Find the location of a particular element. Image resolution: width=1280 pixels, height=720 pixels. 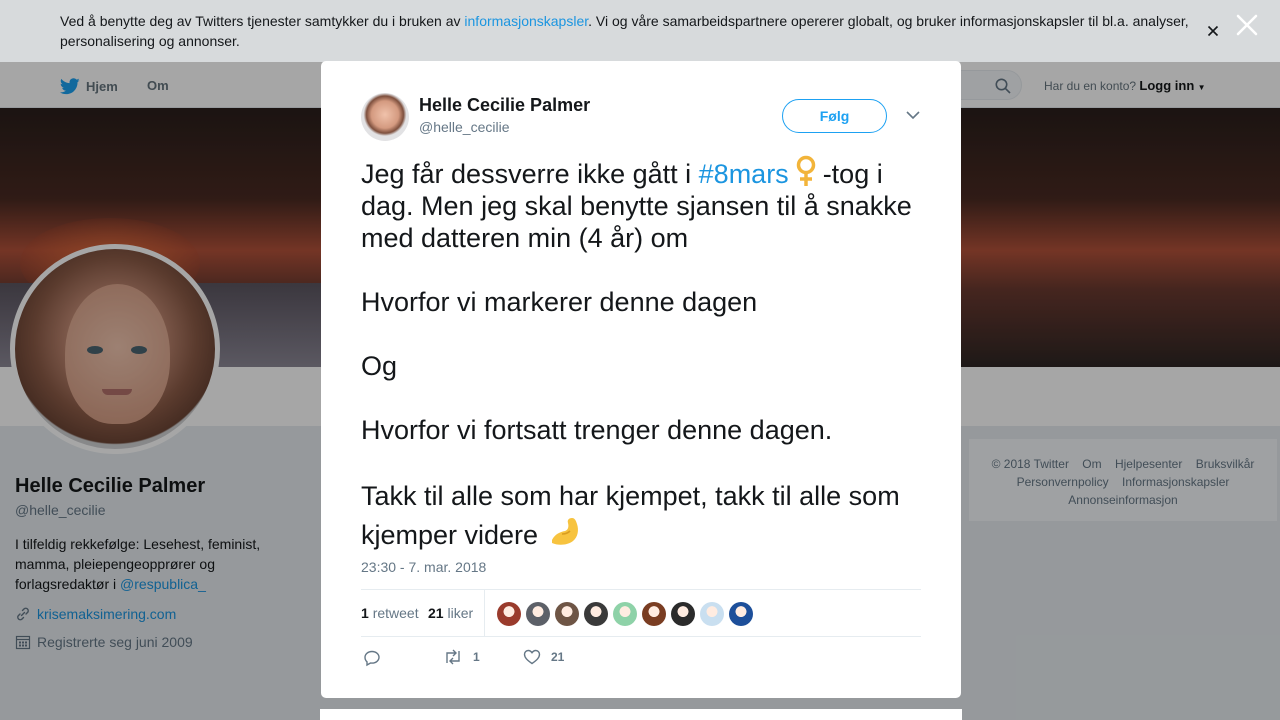

retweet-label: retweet is located at coordinates (395, 613).